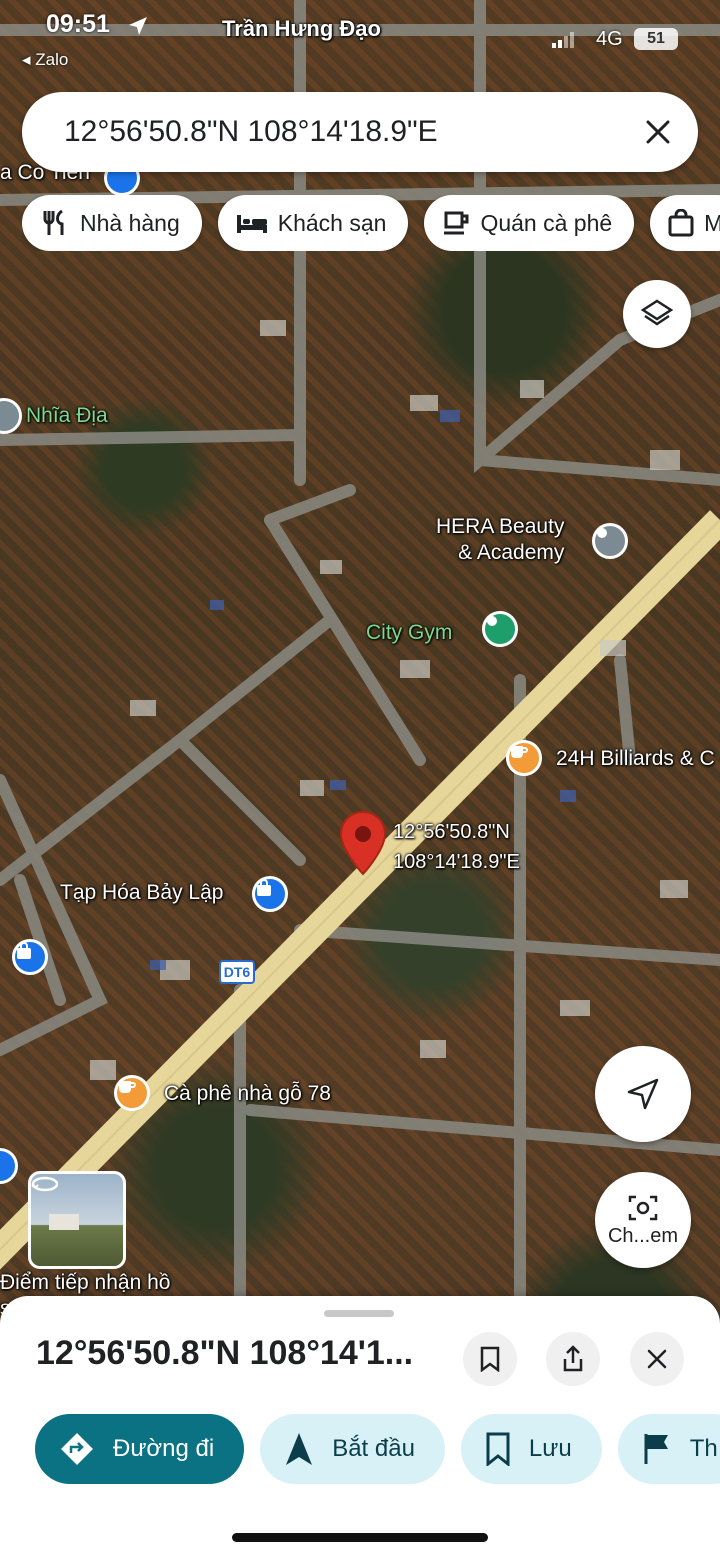  I want to click on shop-pin-tap-hoa, so click(270, 894).